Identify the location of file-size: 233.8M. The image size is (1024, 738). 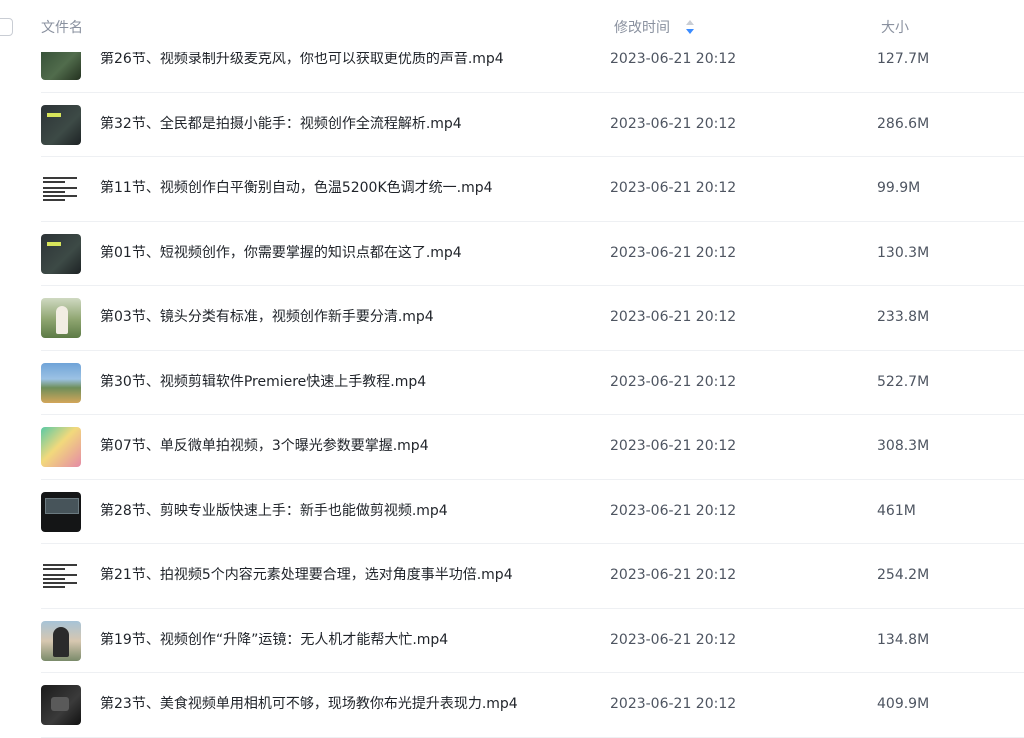
(903, 317).